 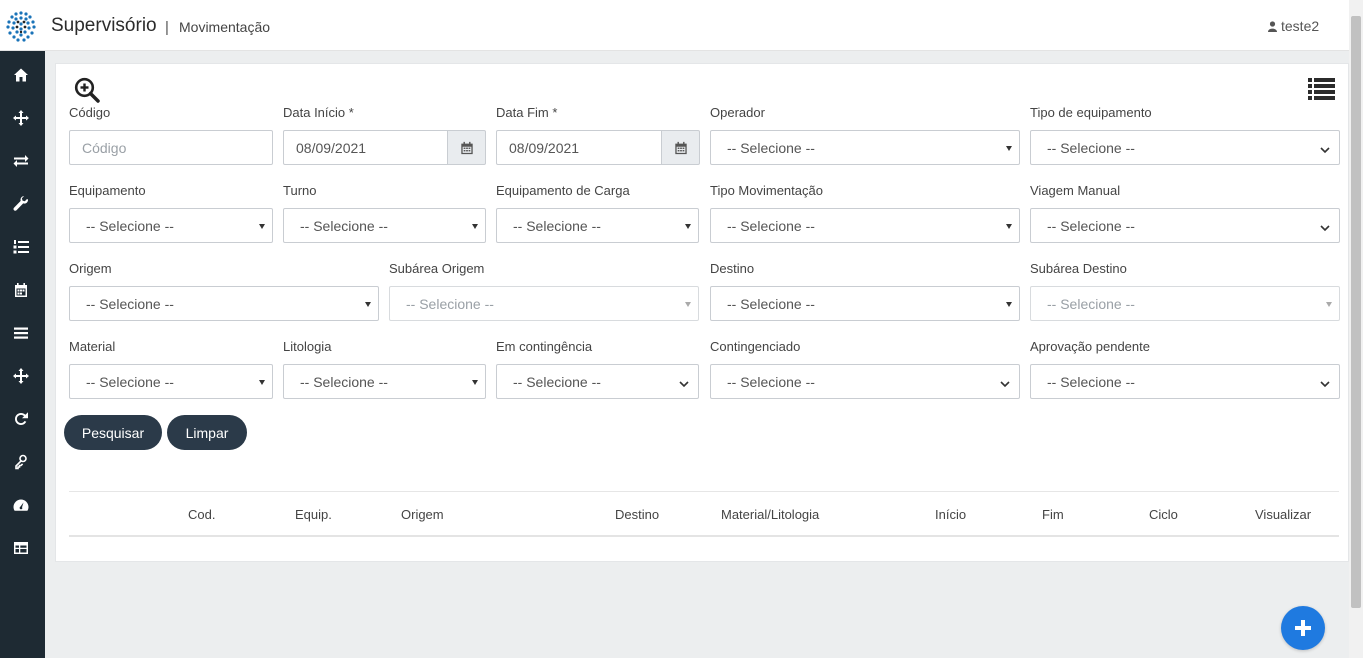 What do you see at coordinates (770, 514) in the screenshot?
I see `column-header-material-litologia: Material/Litologia` at bounding box center [770, 514].